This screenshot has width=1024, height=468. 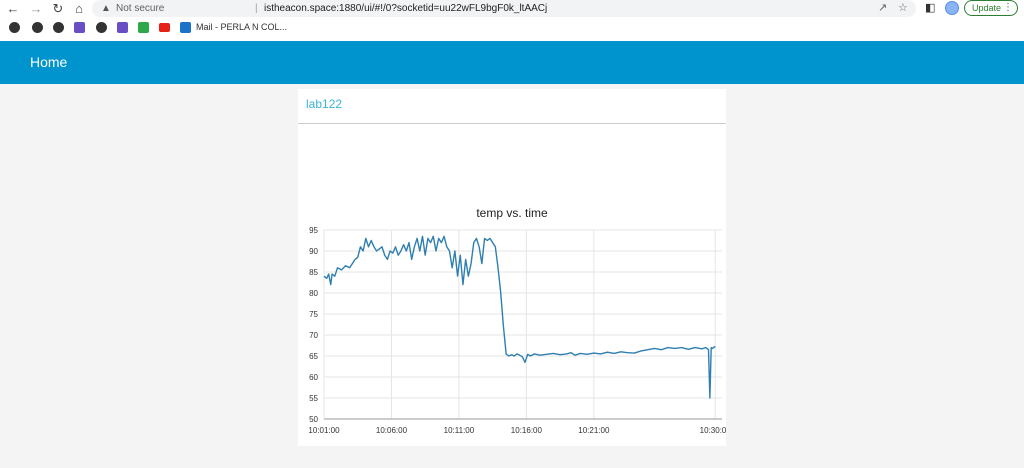 I want to click on warning-icon: ▲, so click(x=106, y=8).